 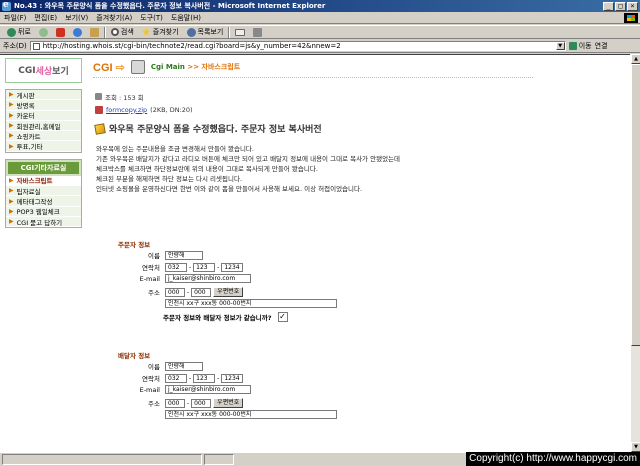 I want to click on page-header: CGI ⇨ Cgi Main >> 자바스크립트, so click(x=166, y=67).